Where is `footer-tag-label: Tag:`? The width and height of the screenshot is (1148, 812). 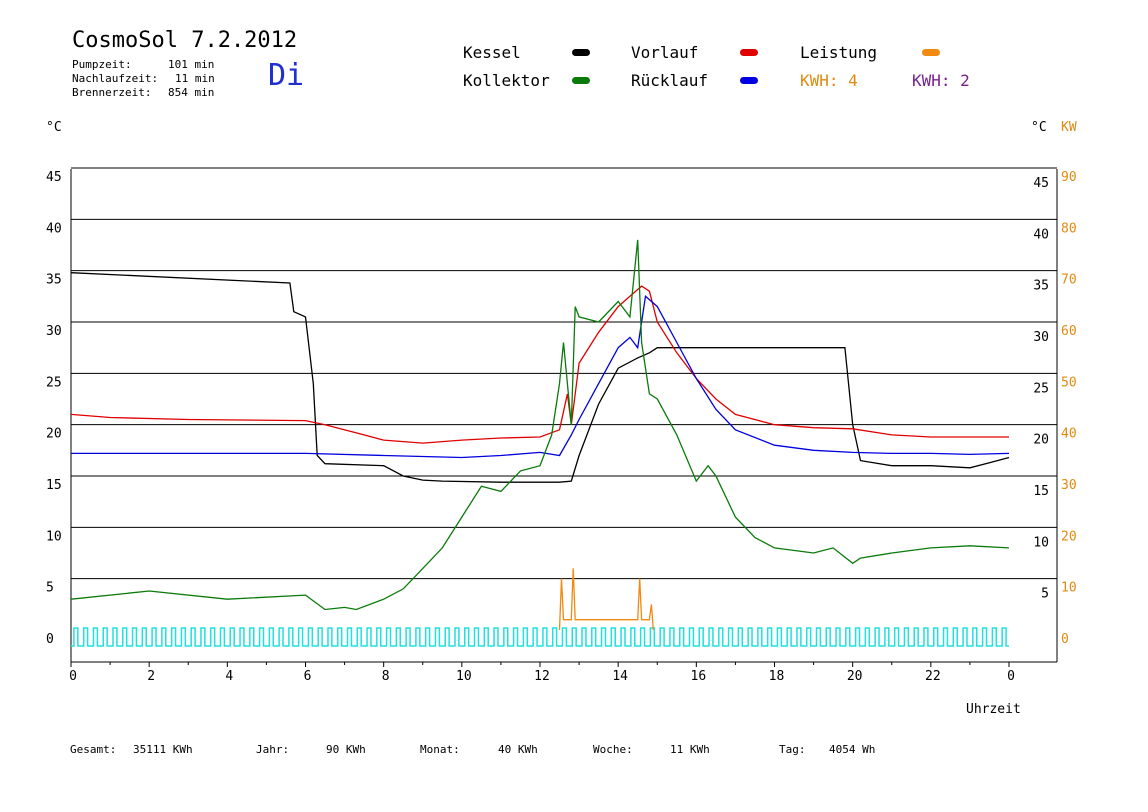
footer-tag-label: Tag: is located at coordinates (792, 749).